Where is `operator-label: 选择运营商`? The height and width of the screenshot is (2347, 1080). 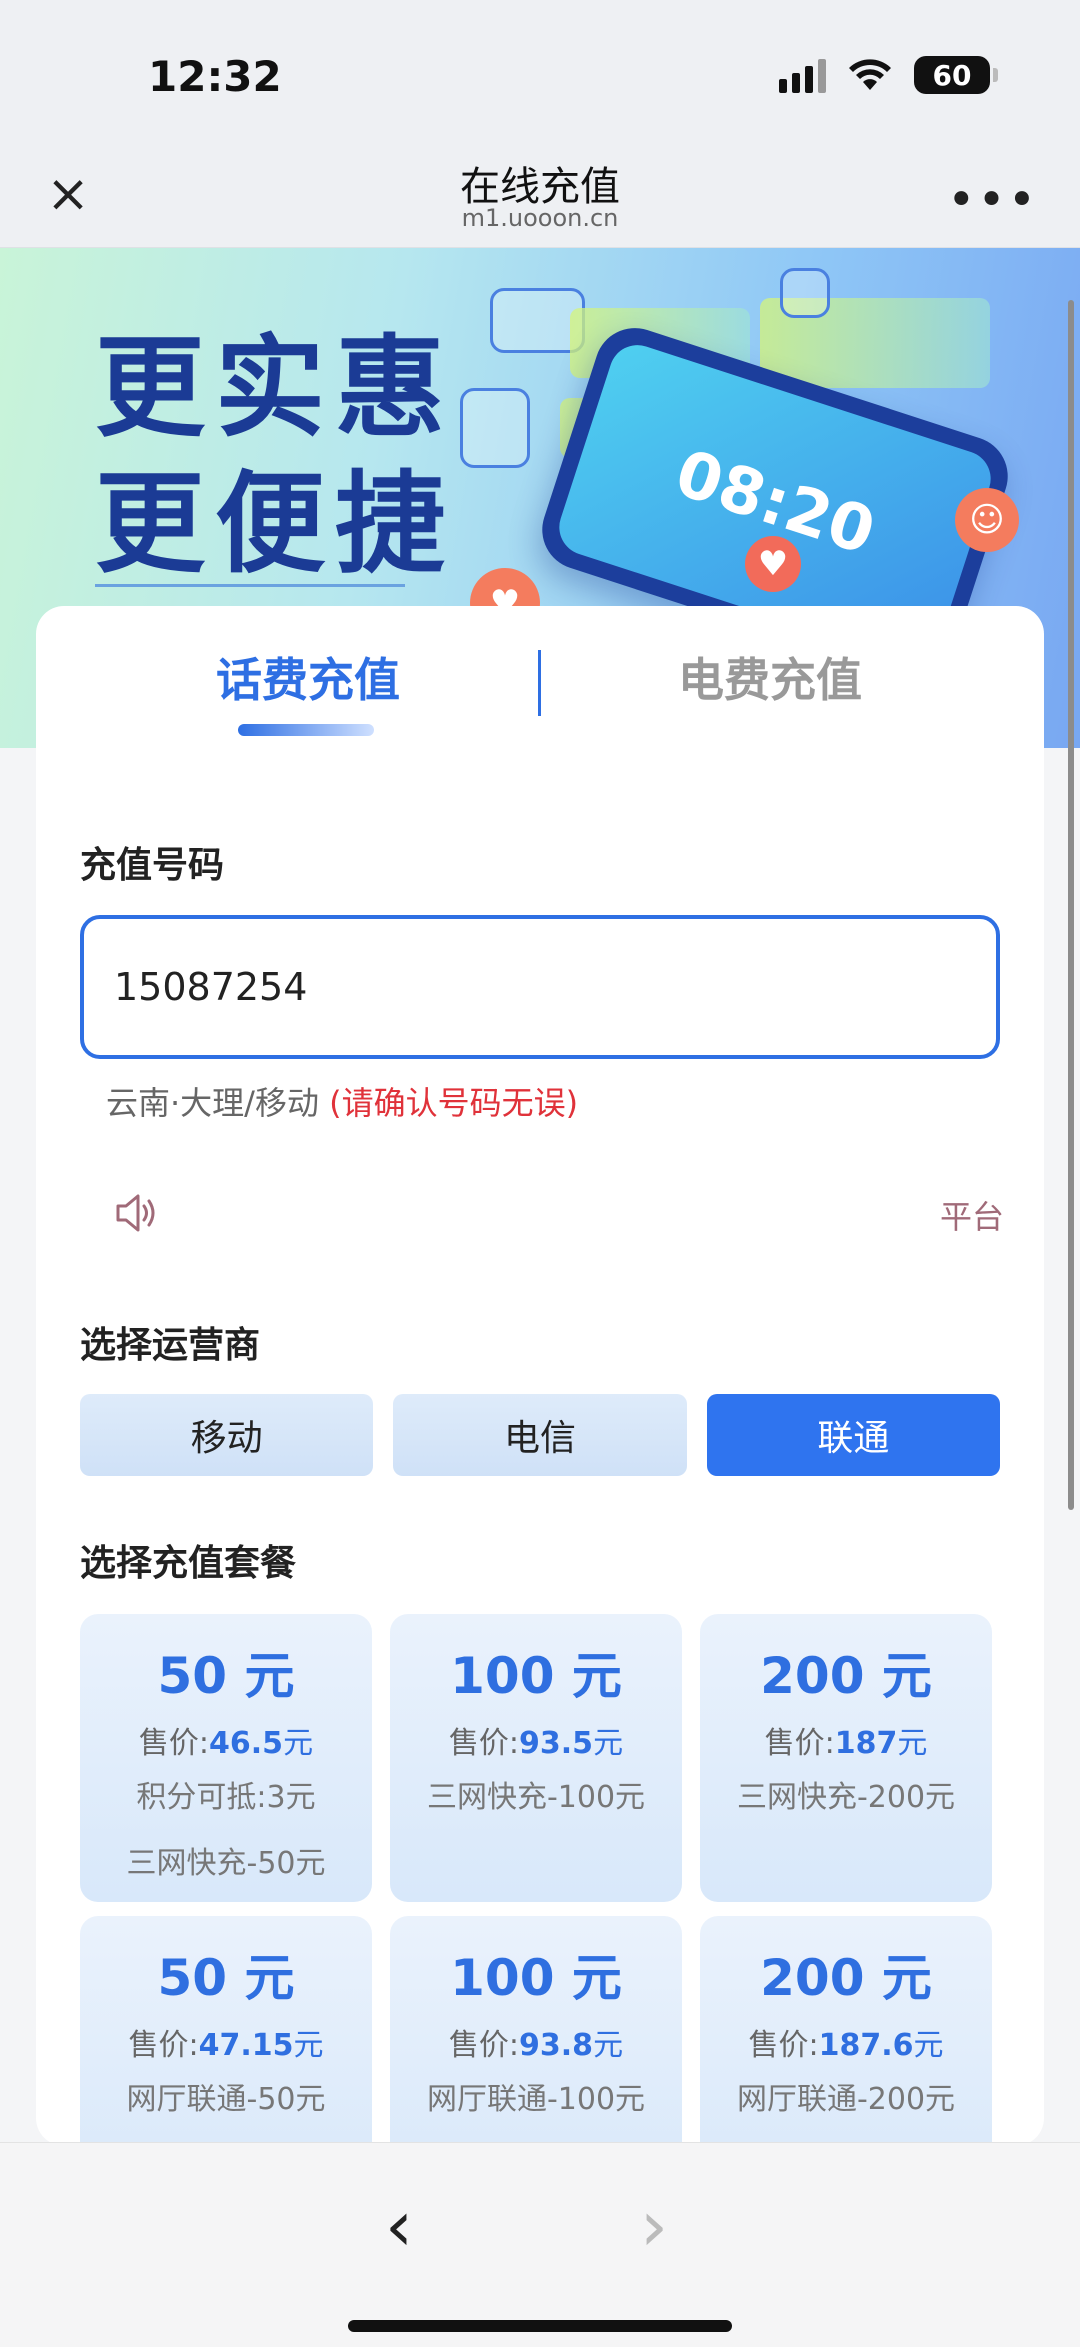 operator-label: 选择运营商 is located at coordinates (170, 1345).